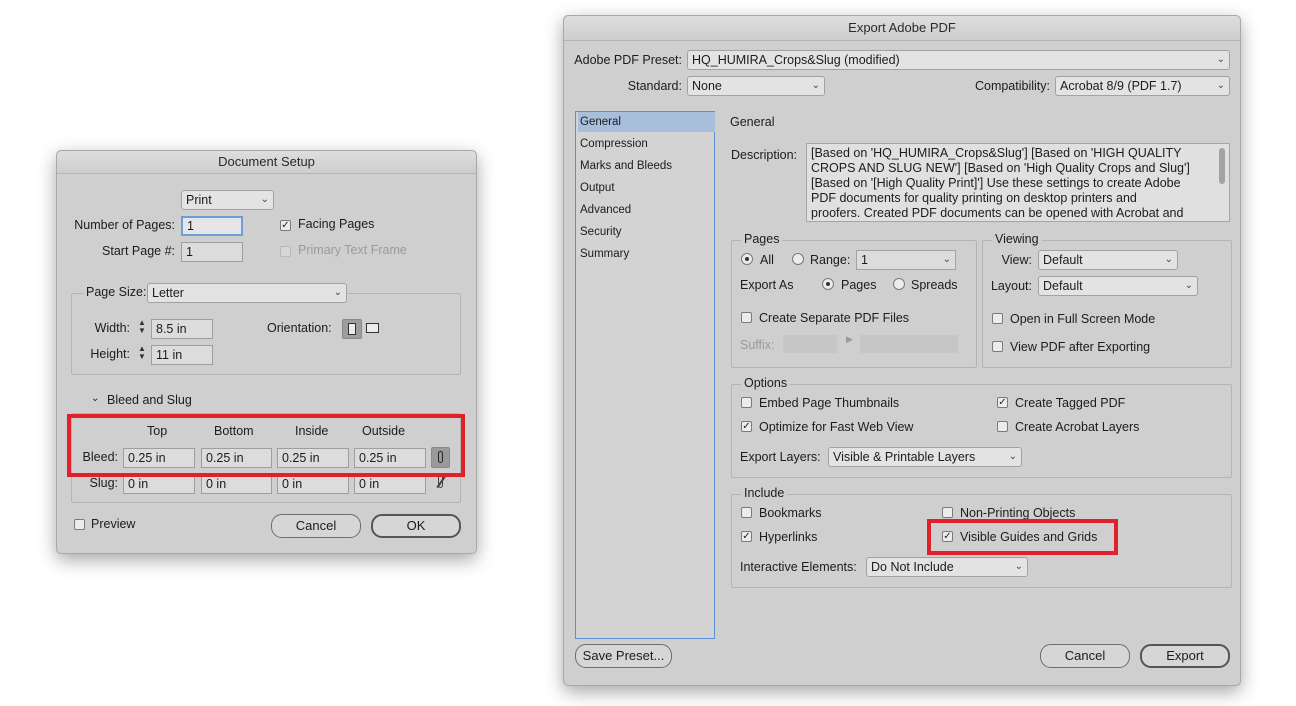  What do you see at coordinates (199, 200) in the screenshot?
I see `intent-value: Print` at bounding box center [199, 200].